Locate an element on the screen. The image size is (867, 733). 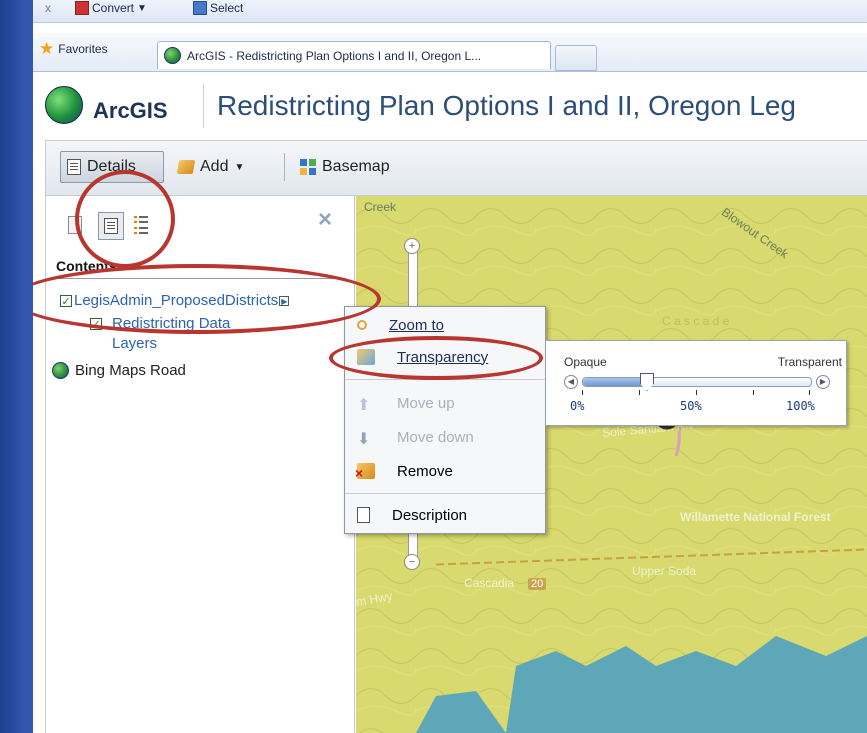
caret-icon: ▼ is located at coordinates (142, 8).